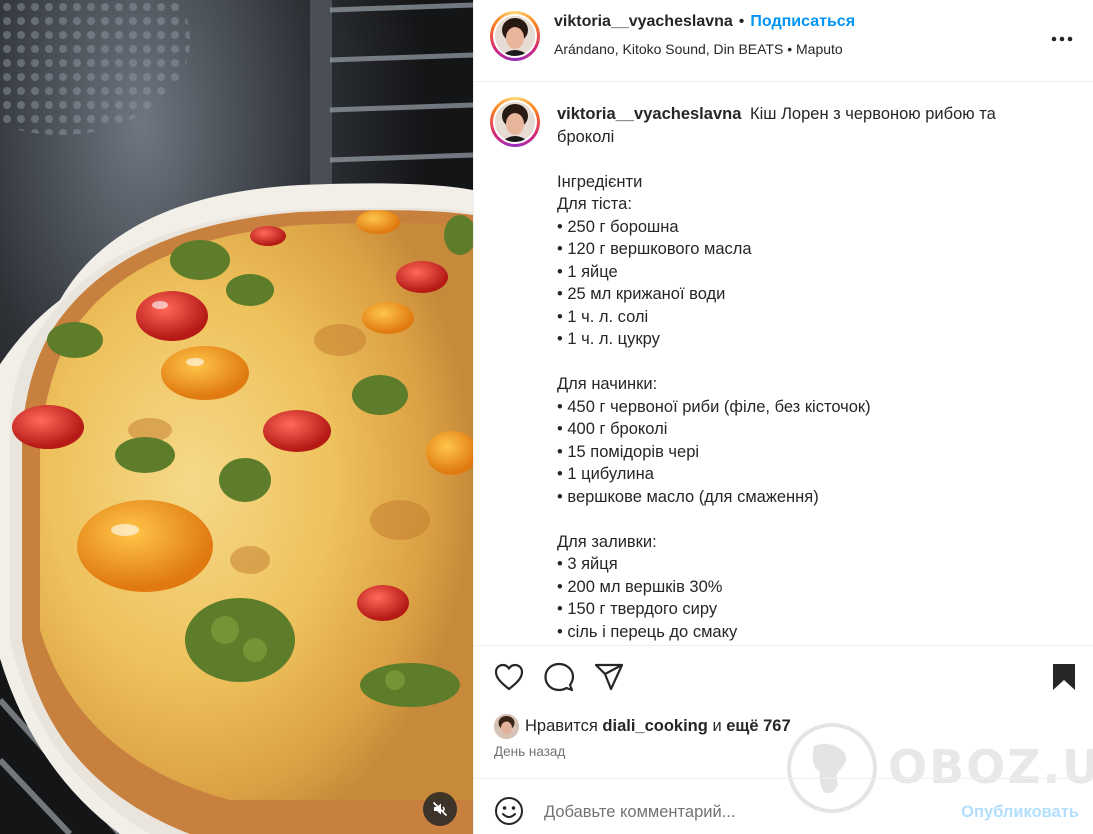  Describe the element at coordinates (600, 181) in the screenshot. I see `ingredient-line: Інгредієнти` at that location.